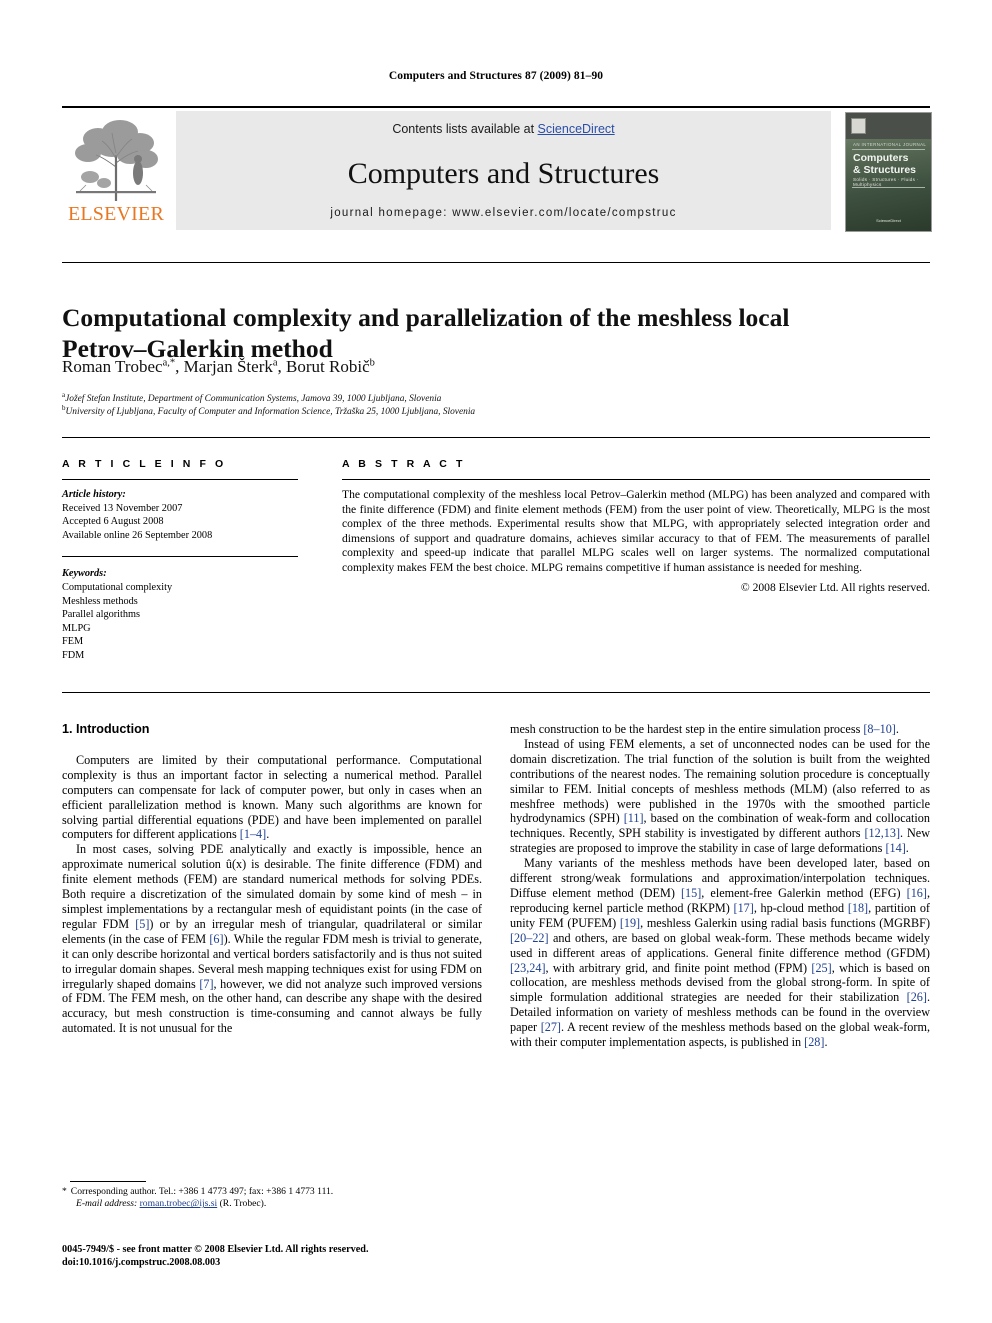 The image size is (992, 1323). What do you see at coordinates (84, 574) in the screenshot?
I see `keywords-label: Keywords:` at bounding box center [84, 574].